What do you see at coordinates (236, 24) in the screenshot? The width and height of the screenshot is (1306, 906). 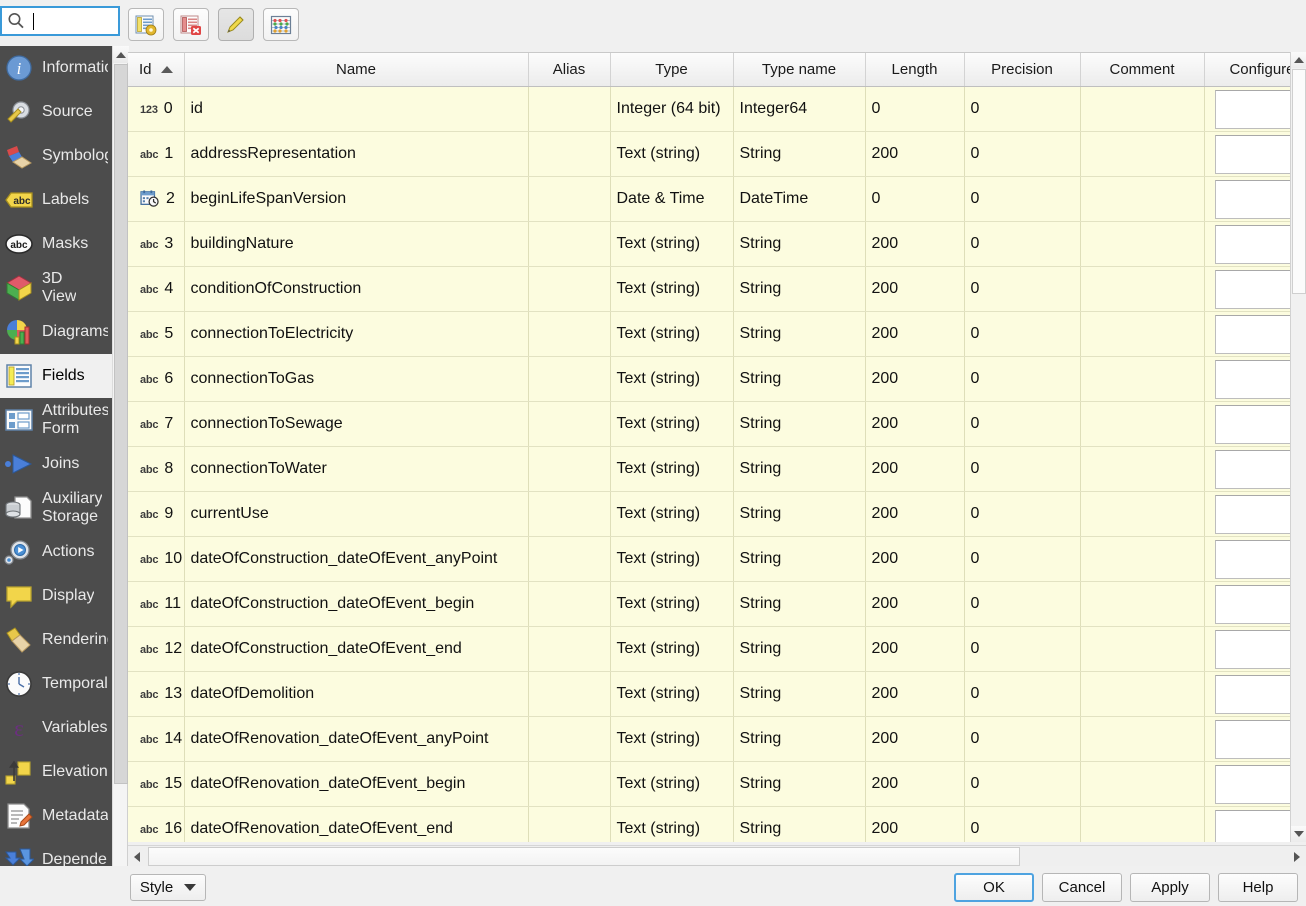 I see `toggle-editing-button` at bounding box center [236, 24].